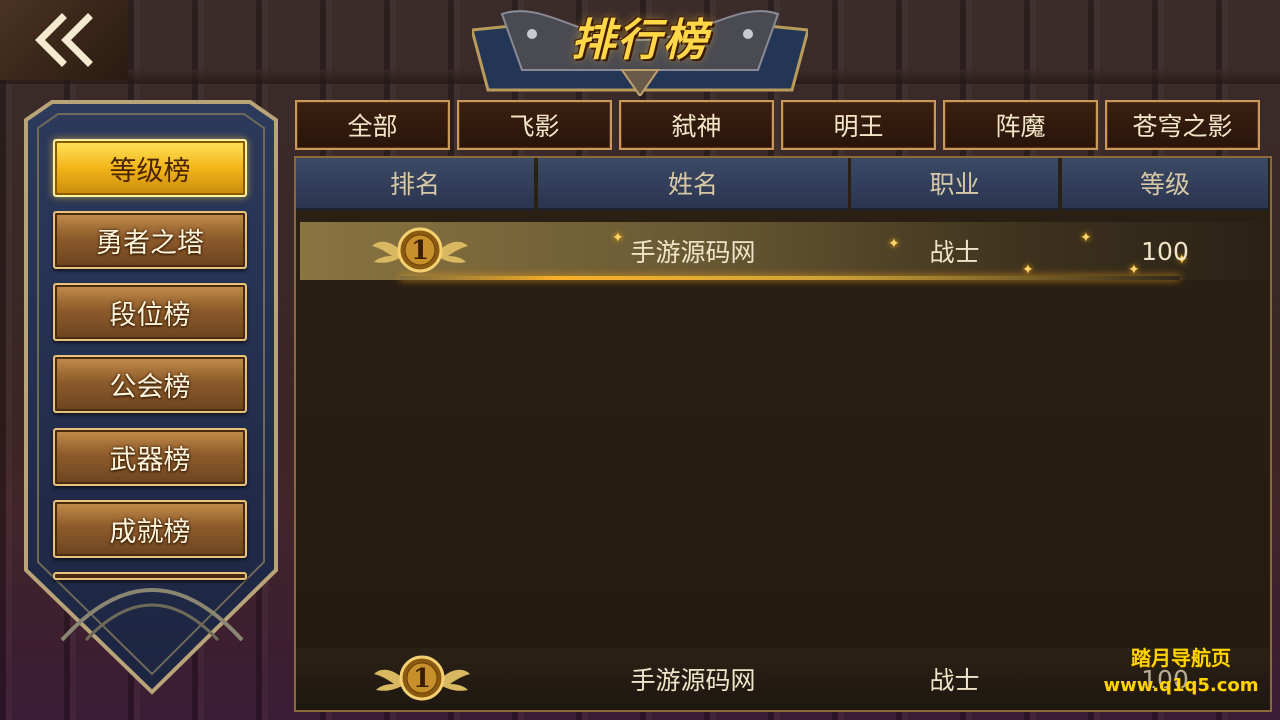 This screenshot has height=720, width=1280. I want to click on side-menu-guild-rank: 公会榜, so click(150, 384).